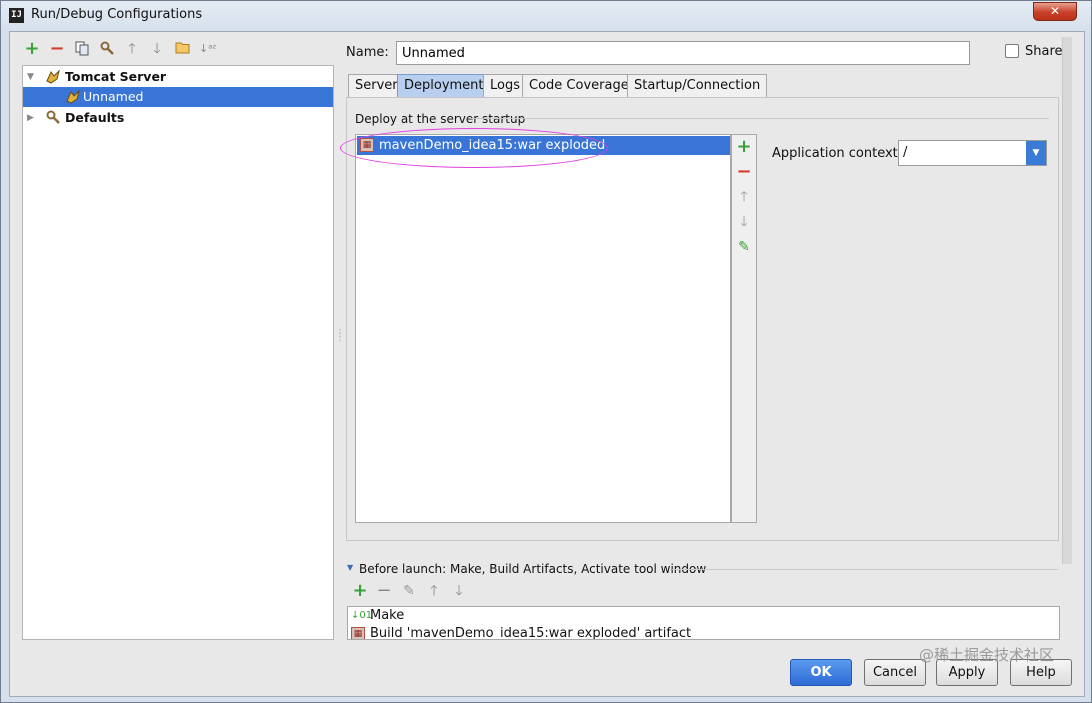 This screenshot has width=1092, height=703. What do you see at coordinates (703, 616) in the screenshot?
I see `list-item: ↓01 Make` at bounding box center [703, 616].